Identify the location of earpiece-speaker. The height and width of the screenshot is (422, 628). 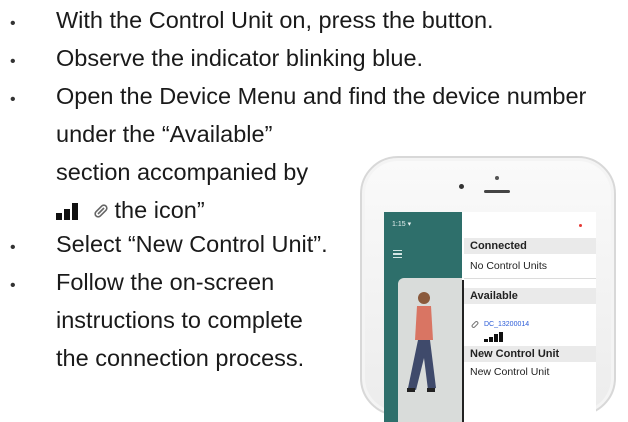
(497, 191).